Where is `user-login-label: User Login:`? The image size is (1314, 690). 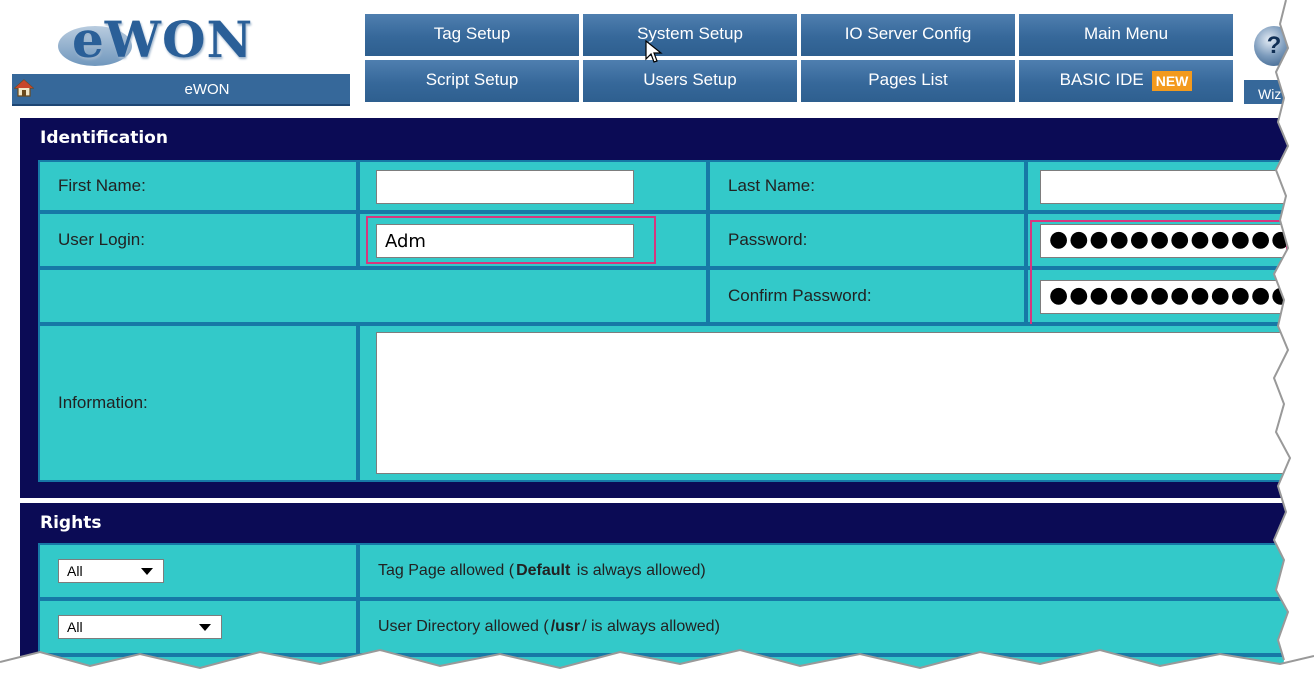
user-login-label: User Login: is located at coordinates (101, 239).